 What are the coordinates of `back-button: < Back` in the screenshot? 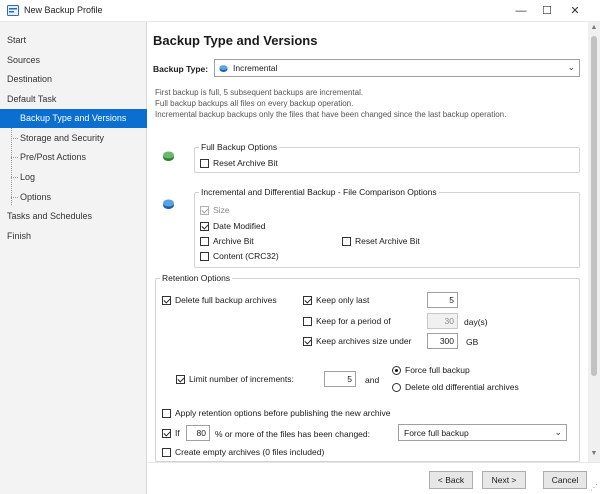 It's located at (451, 480).